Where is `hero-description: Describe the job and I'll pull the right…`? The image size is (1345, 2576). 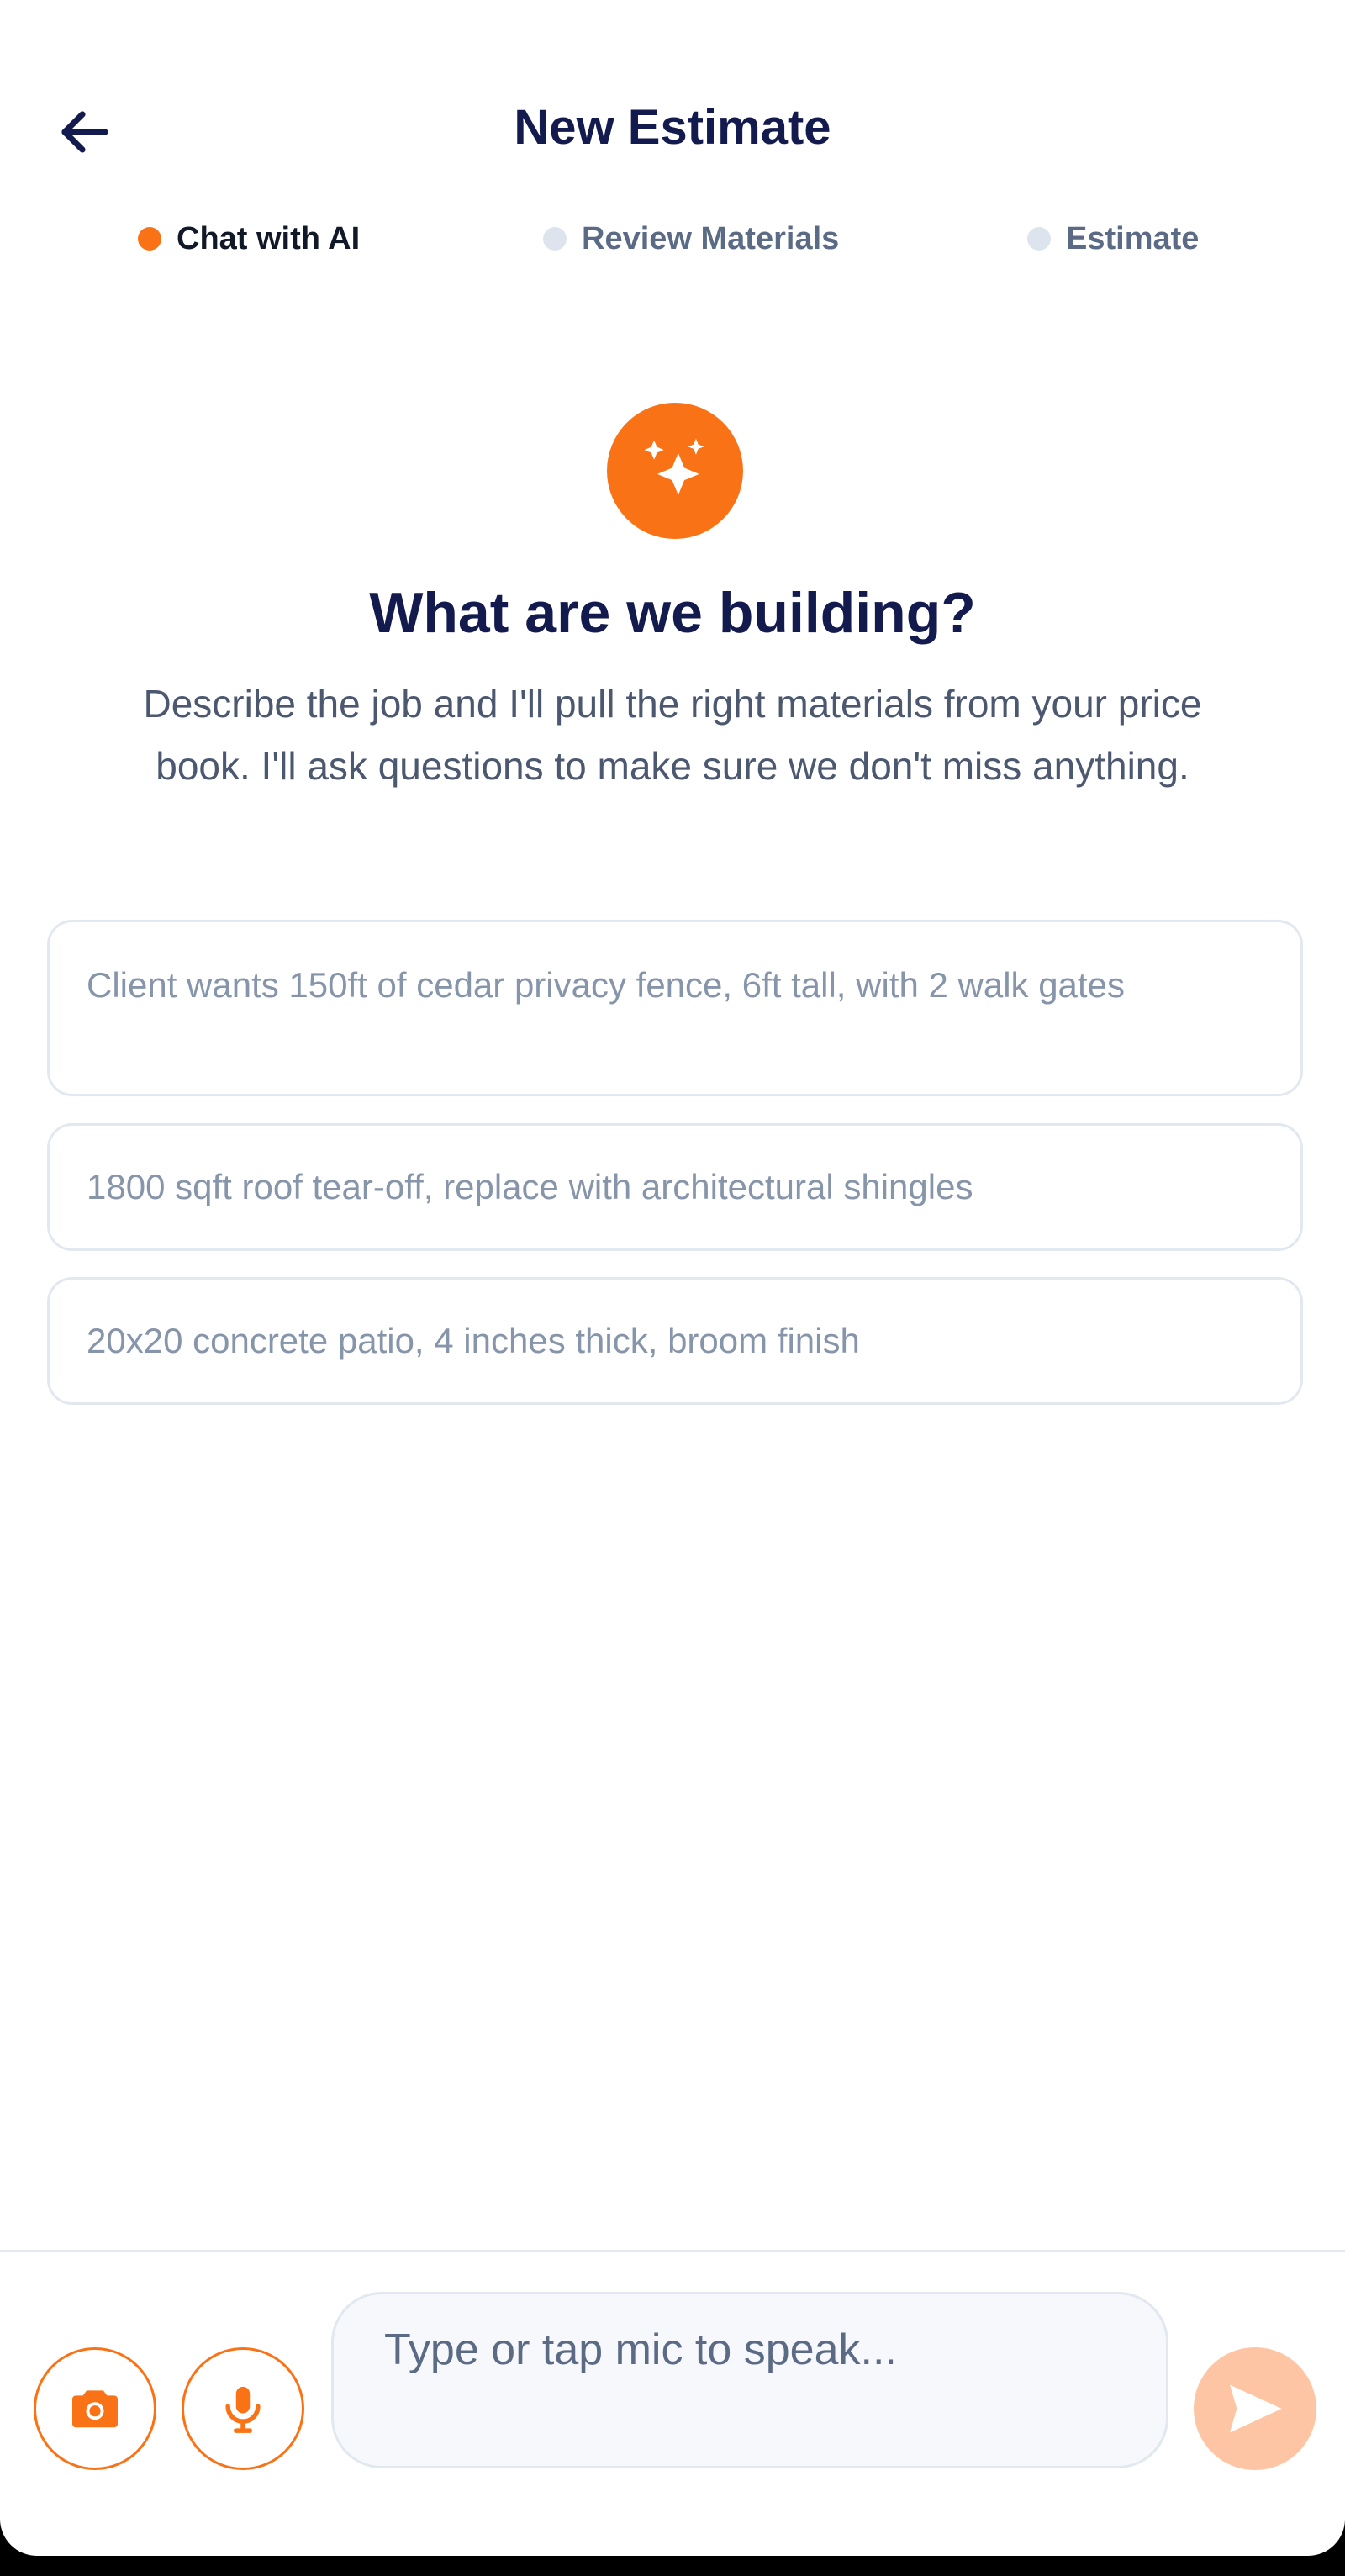 hero-description: Describe the job and I'll pull the right… is located at coordinates (672, 735).